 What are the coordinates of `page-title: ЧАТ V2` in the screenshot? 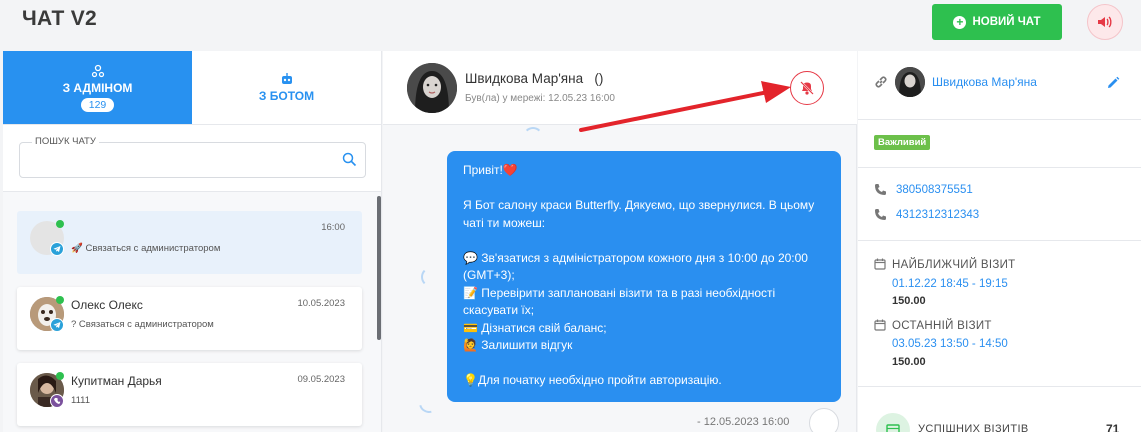 It's located at (60, 18).